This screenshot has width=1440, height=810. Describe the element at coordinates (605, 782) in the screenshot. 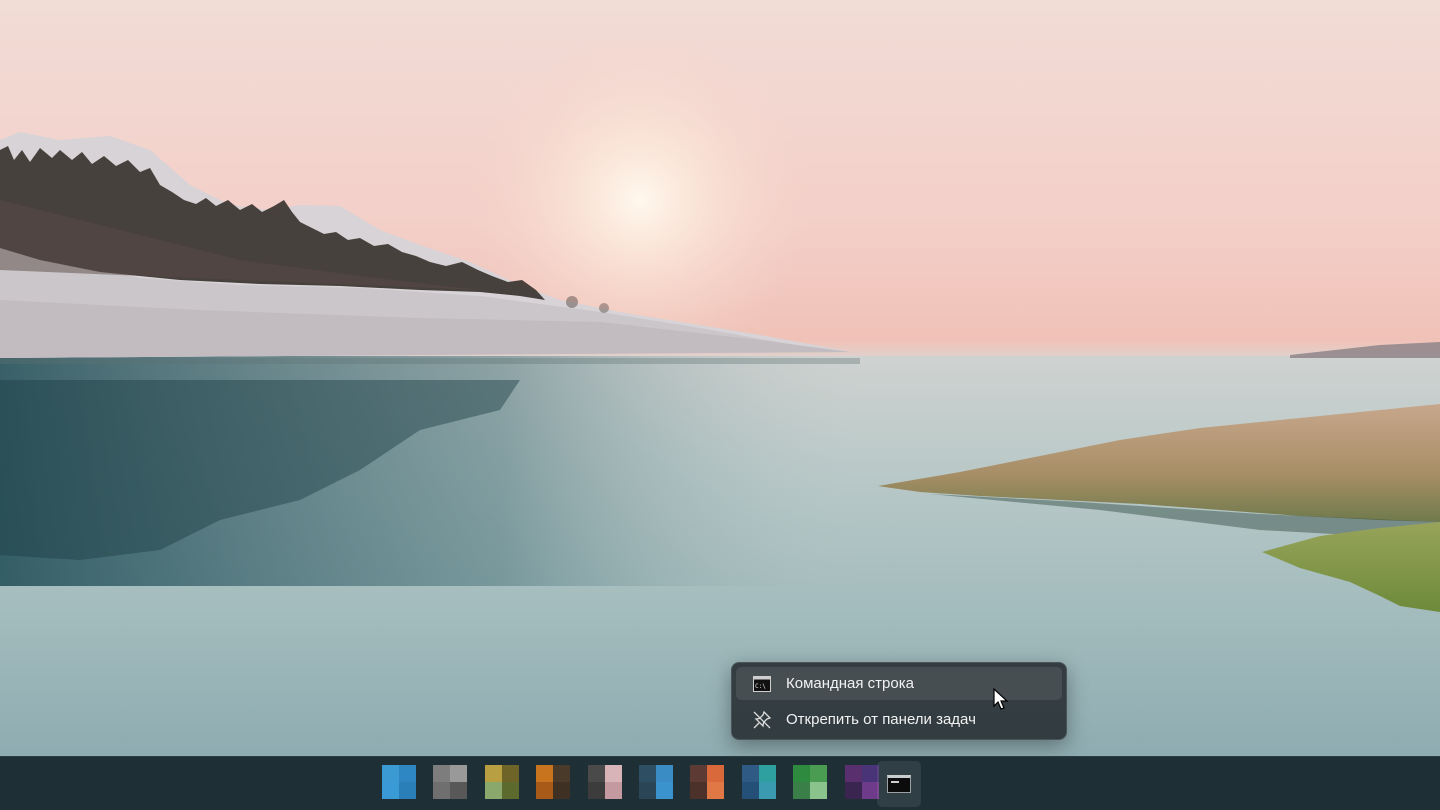

I see `taskbar-app-5-icon` at that location.